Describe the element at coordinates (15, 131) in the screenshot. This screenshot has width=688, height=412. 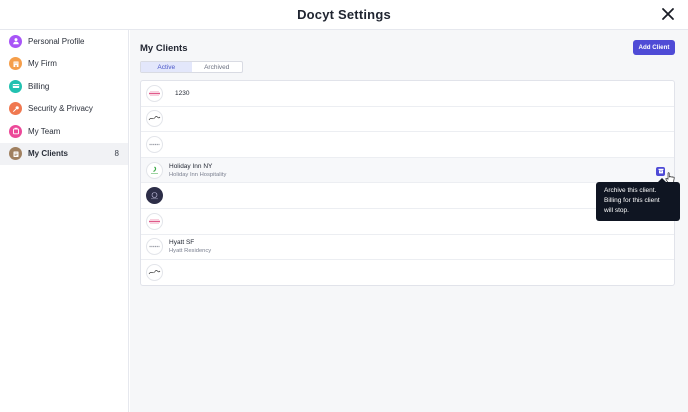
I see `team-icon` at that location.